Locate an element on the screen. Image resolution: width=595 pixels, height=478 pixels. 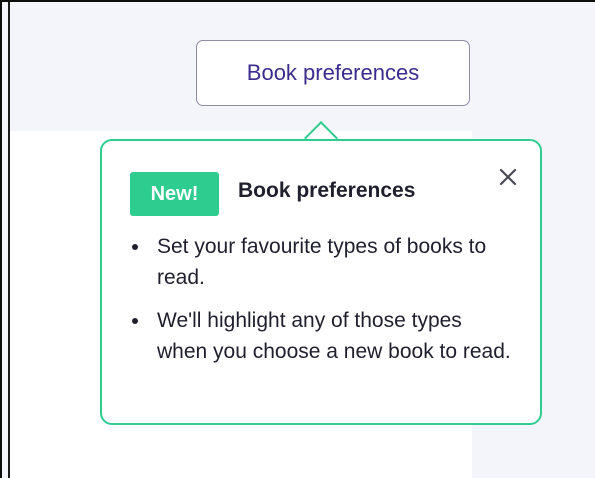
close-icon is located at coordinates (508, 177).